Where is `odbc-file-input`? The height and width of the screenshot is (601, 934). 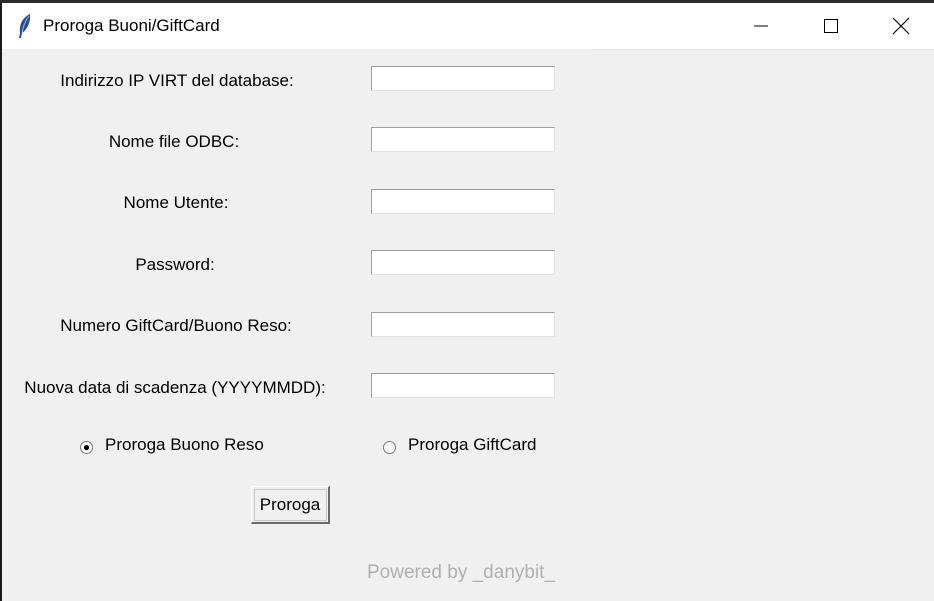 odbc-file-input is located at coordinates (463, 139).